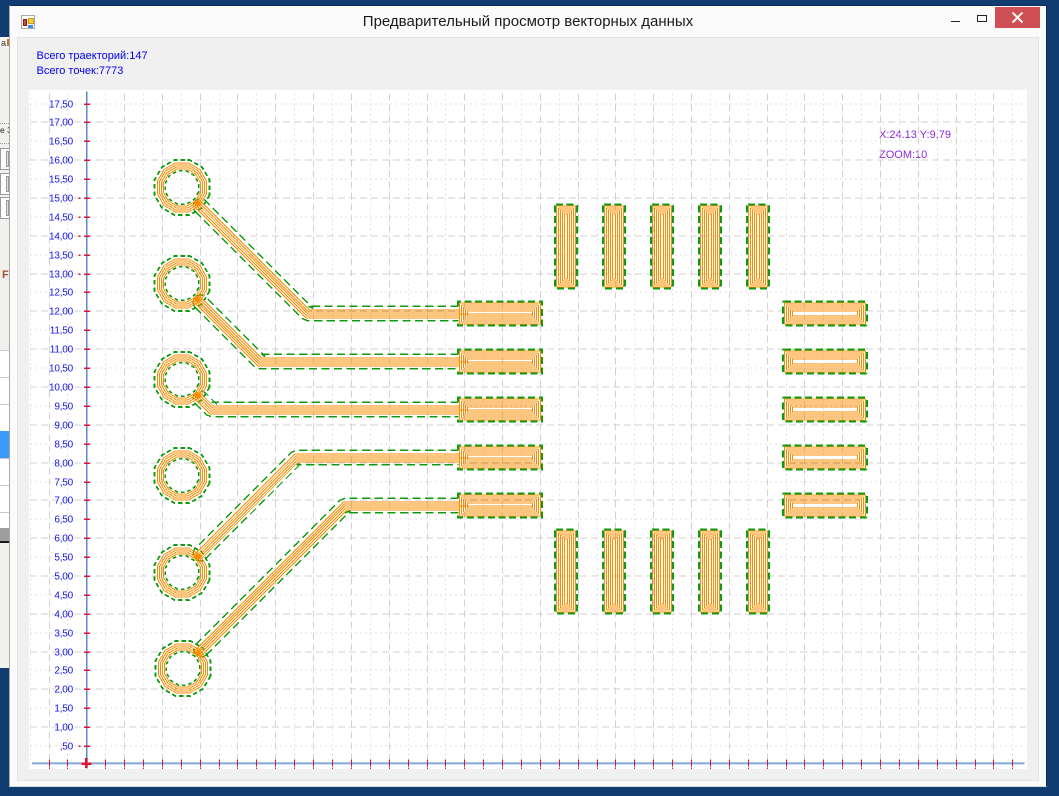 This screenshot has height=796, width=1059. I want to click on svg-text: 4,00, so click(63, 615).